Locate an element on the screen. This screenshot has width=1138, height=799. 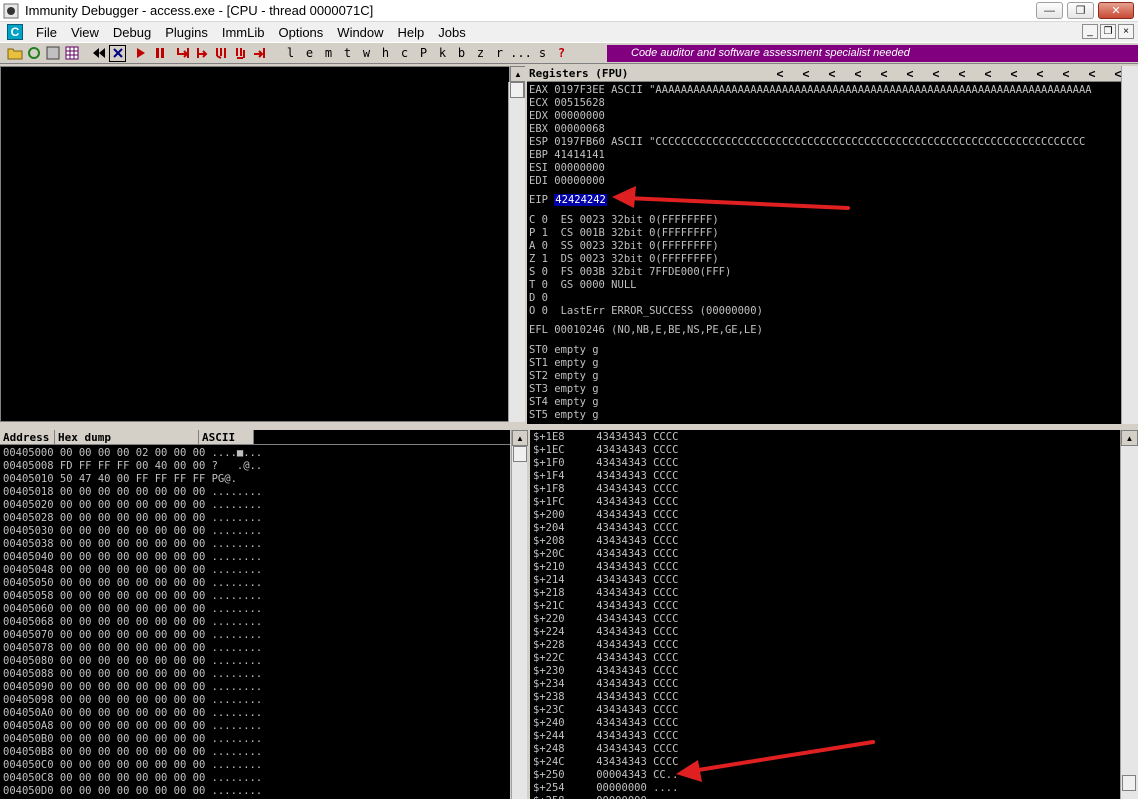
fpu-register: ST0 empty g is located at coordinates (564, 350).